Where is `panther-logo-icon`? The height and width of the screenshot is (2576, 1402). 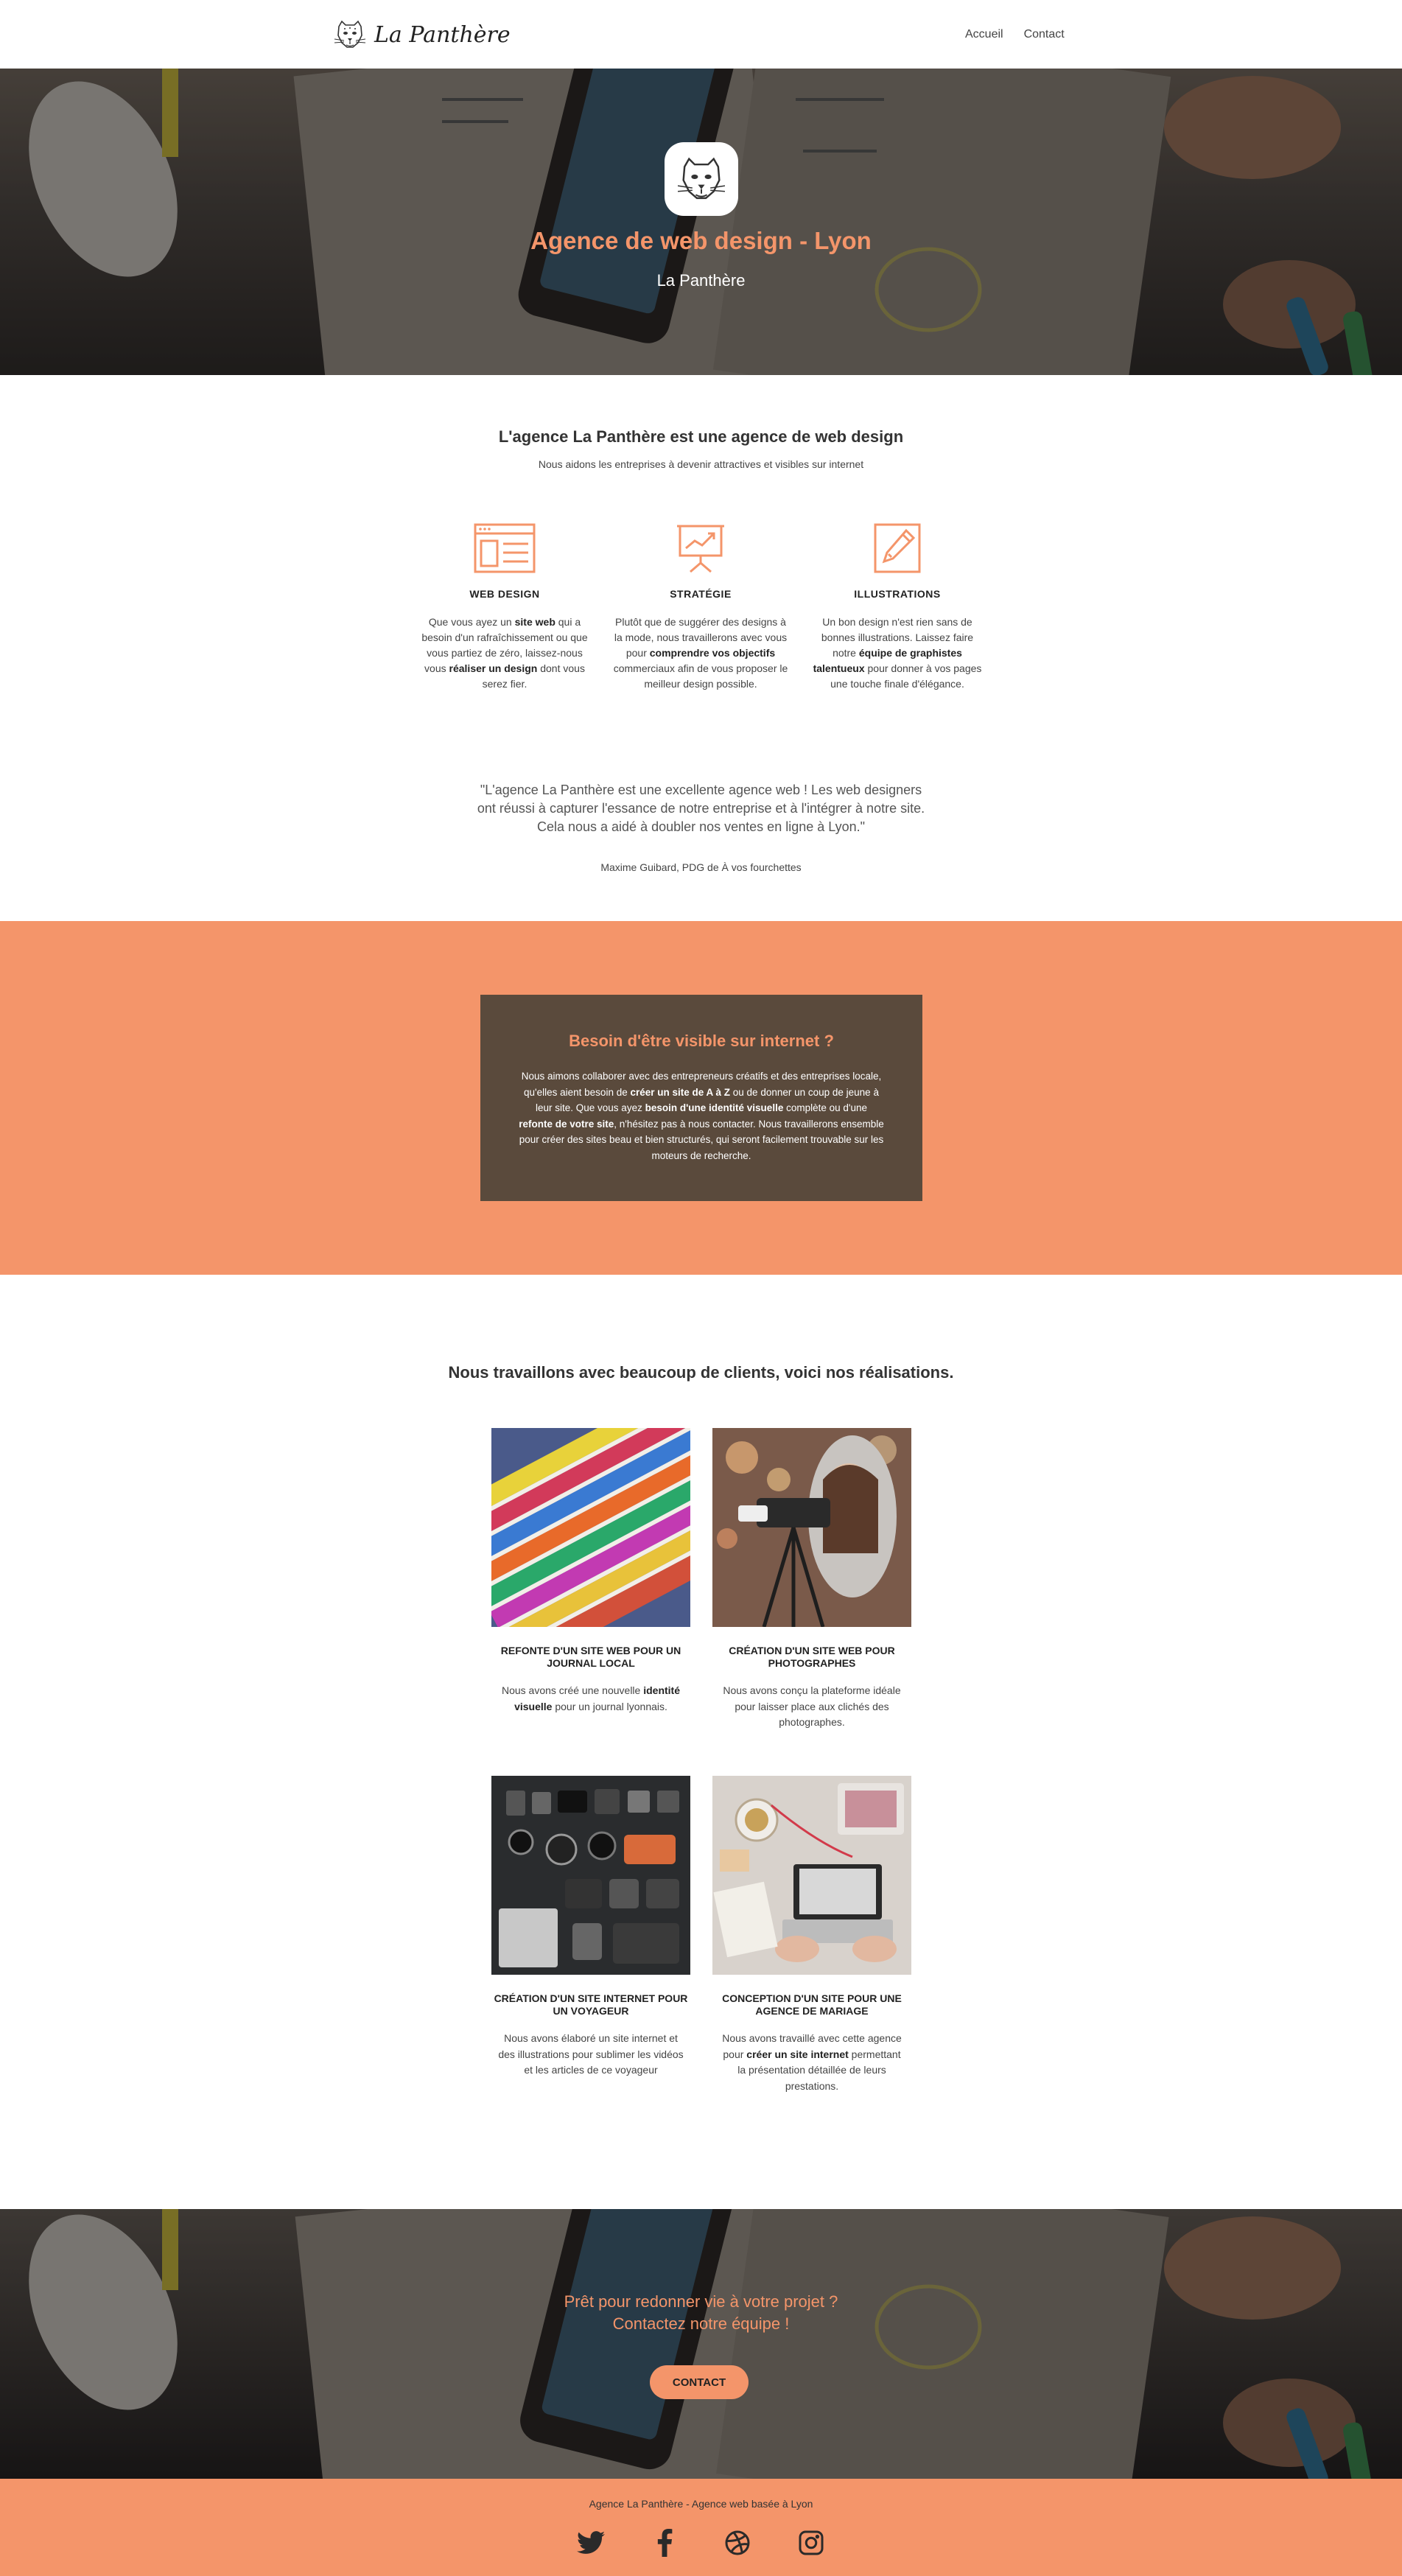
panther-logo-icon is located at coordinates (350, 34).